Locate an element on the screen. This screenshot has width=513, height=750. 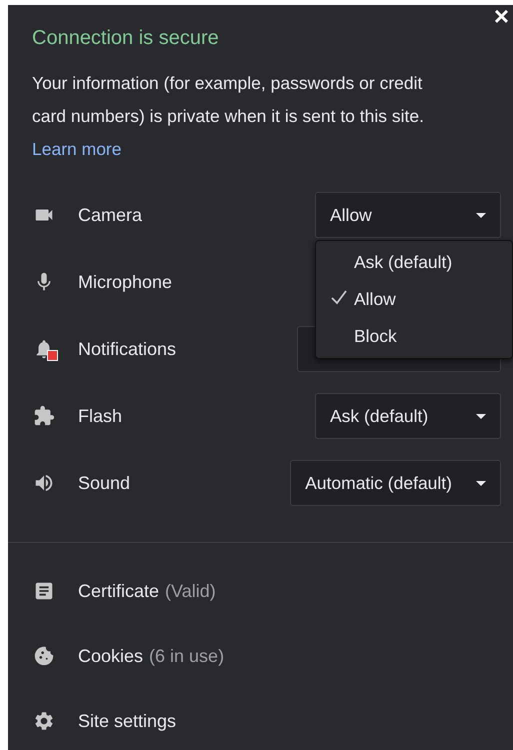
menu-option: Ask (default) is located at coordinates (414, 262).